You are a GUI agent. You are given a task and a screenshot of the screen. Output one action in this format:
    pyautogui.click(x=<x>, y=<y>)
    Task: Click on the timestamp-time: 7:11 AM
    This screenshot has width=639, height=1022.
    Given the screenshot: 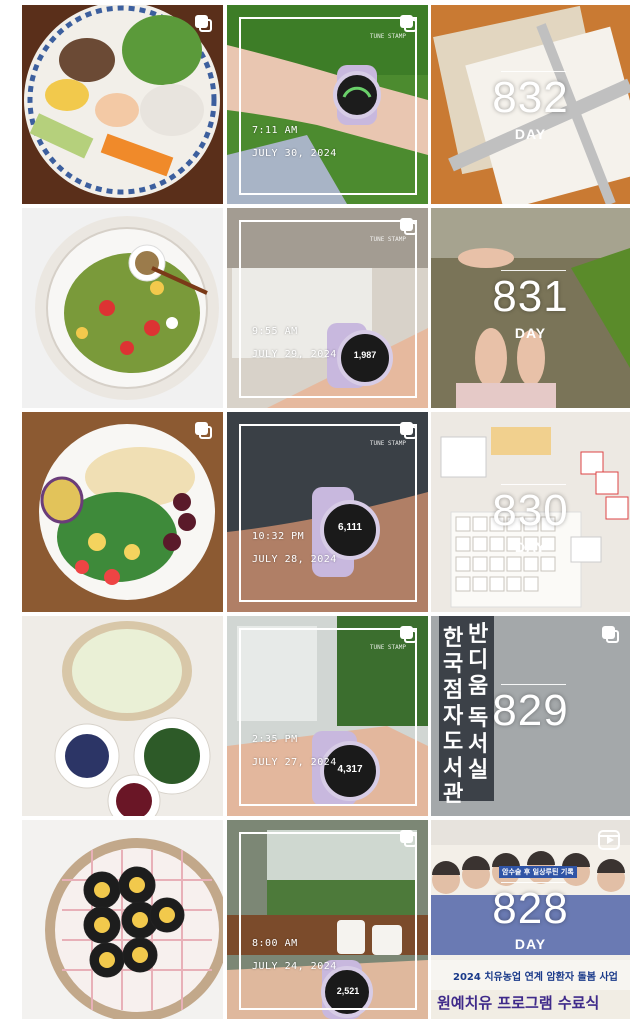 What is the action you would take?
    pyautogui.click(x=275, y=130)
    